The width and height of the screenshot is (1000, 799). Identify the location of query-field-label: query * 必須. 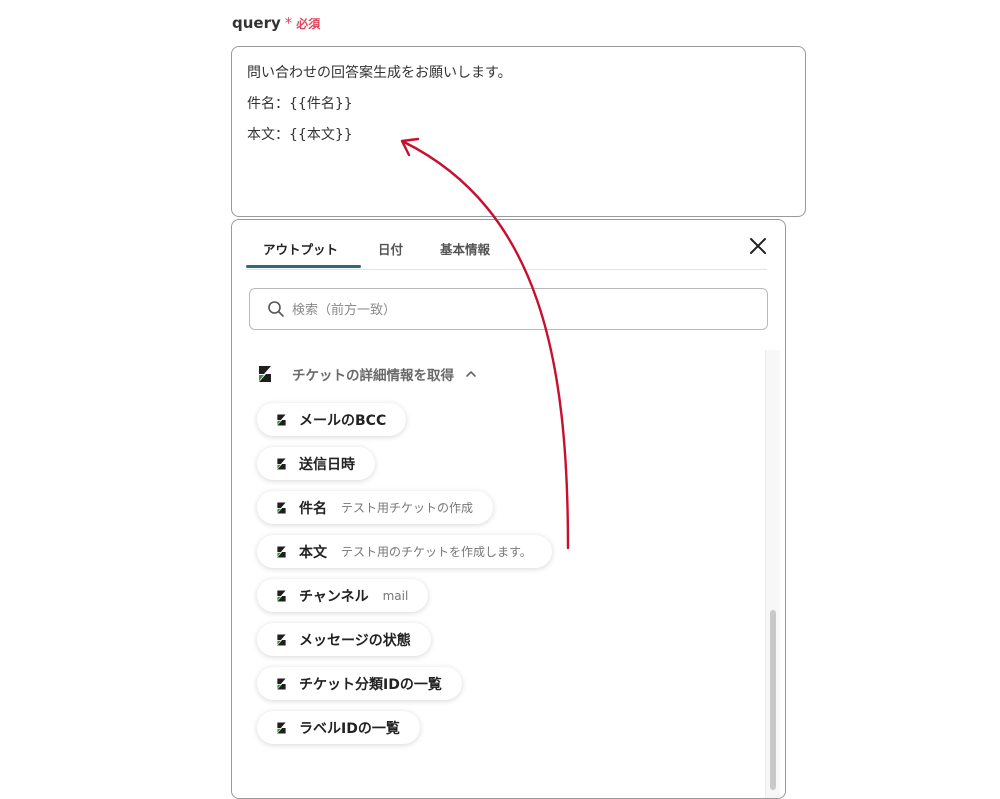
(276, 23).